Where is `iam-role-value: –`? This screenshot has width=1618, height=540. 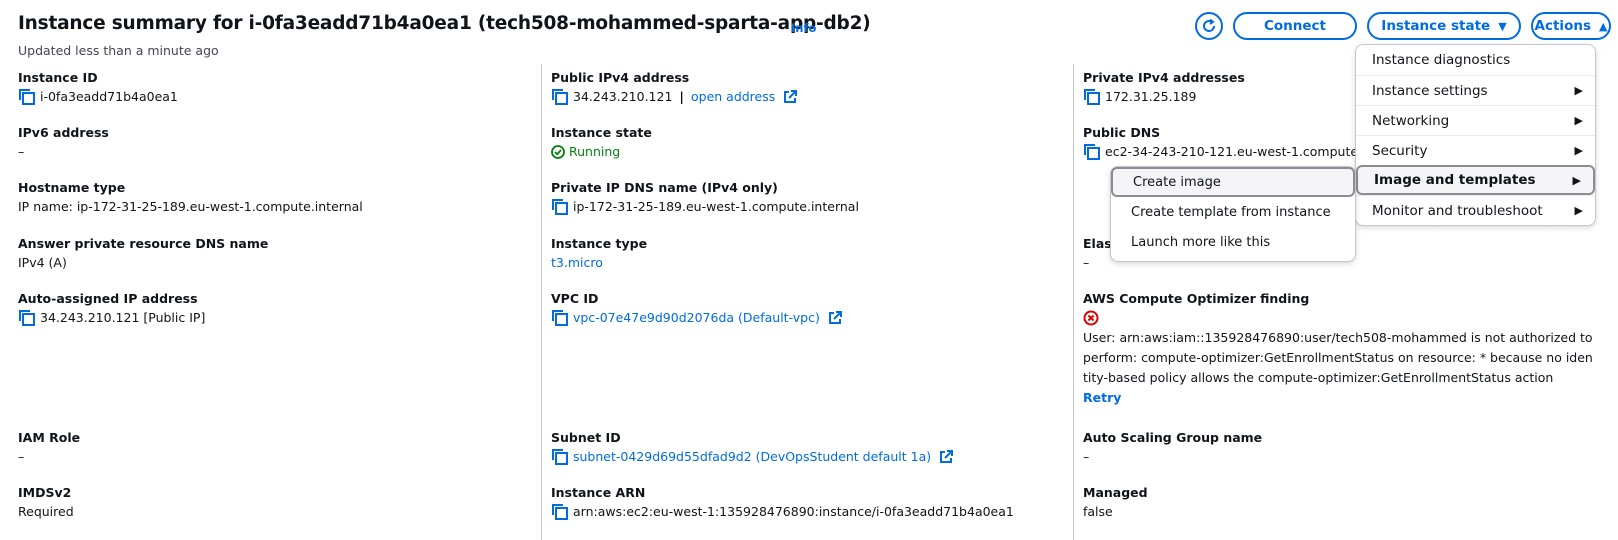 iam-role-value: – is located at coordinates (21, 456).